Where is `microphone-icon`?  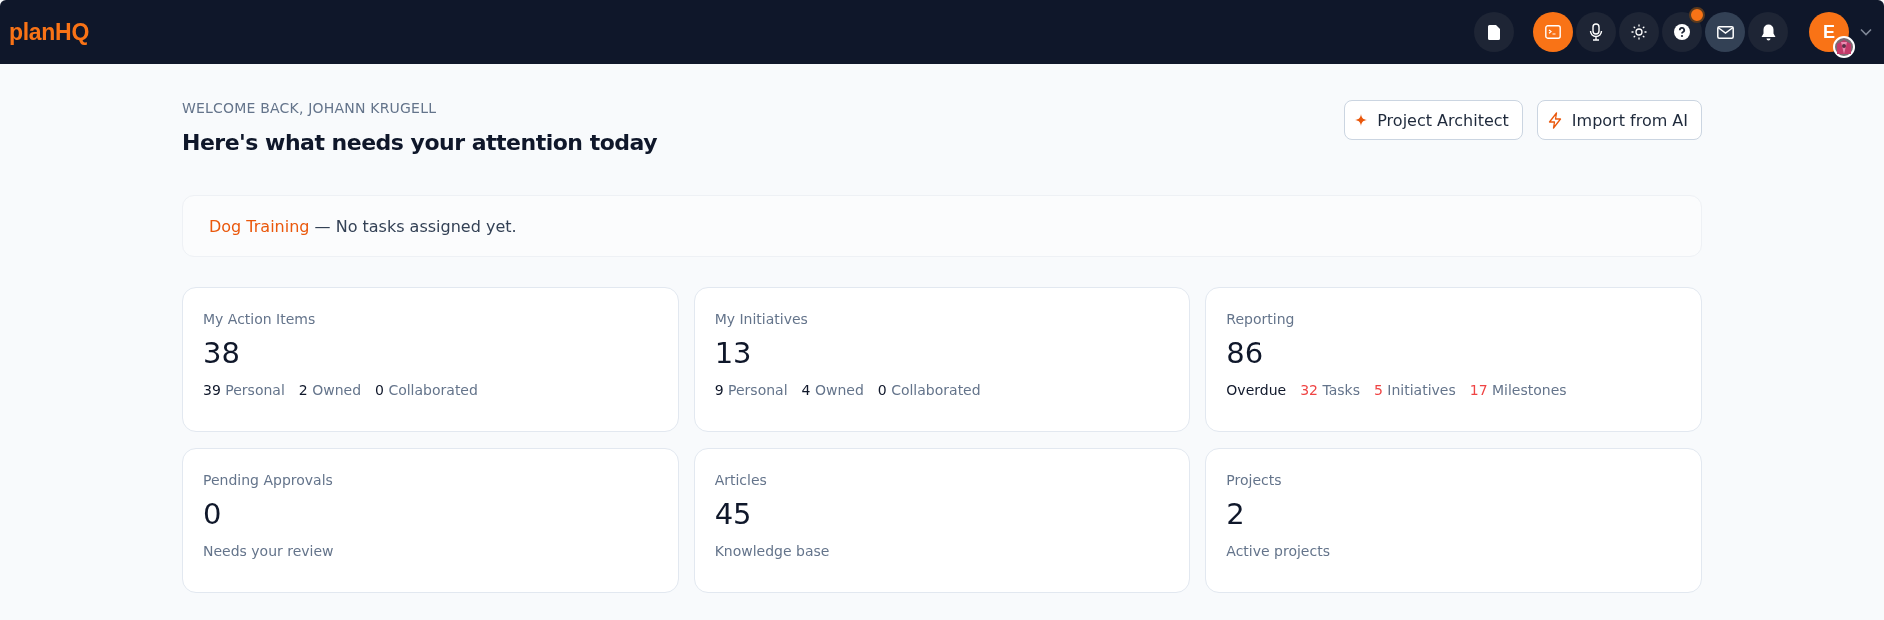 microphone-icon is located at coordinates (1596, 32).